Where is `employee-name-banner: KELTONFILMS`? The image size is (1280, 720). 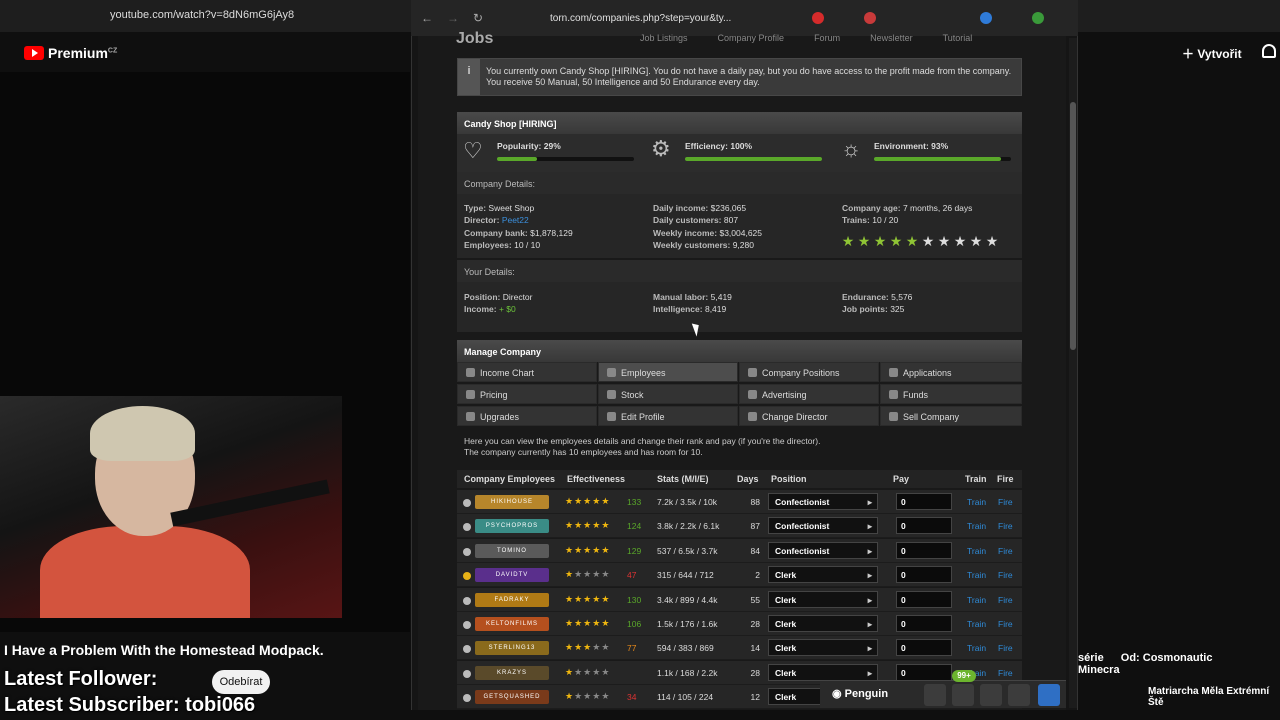
employee-name-banner: KELTONFILMS is located at coordinates (512, 624).